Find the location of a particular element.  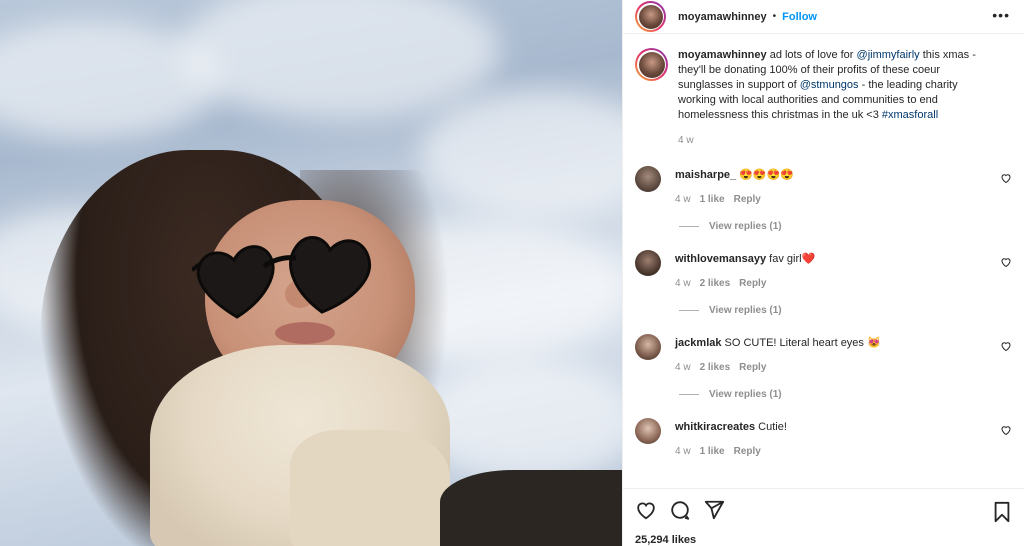

comment-item: whitkiracreates Cutie! 4 w 1 like Reply is located at coordinates (823, 437).